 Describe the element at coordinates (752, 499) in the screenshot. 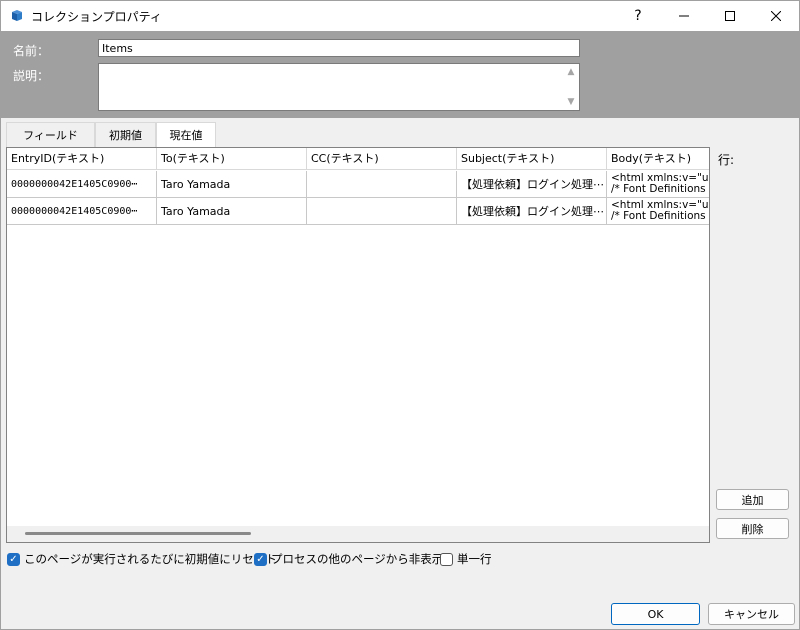

I see `add-row-button: 追加` at that location.